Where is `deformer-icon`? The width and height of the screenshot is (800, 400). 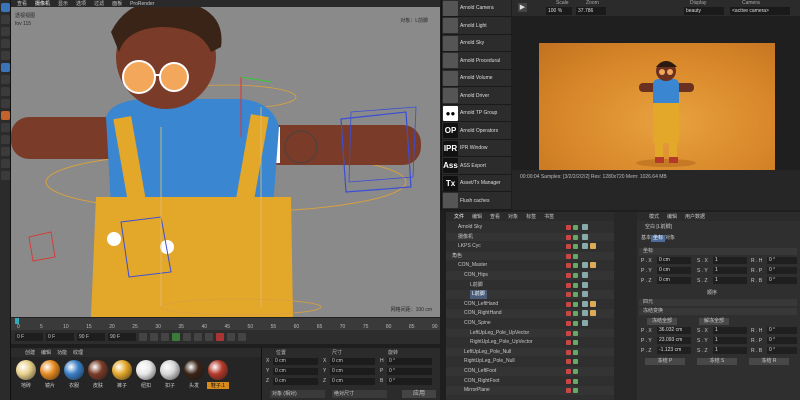 deformer-icon is located at coordinates (5, 103).